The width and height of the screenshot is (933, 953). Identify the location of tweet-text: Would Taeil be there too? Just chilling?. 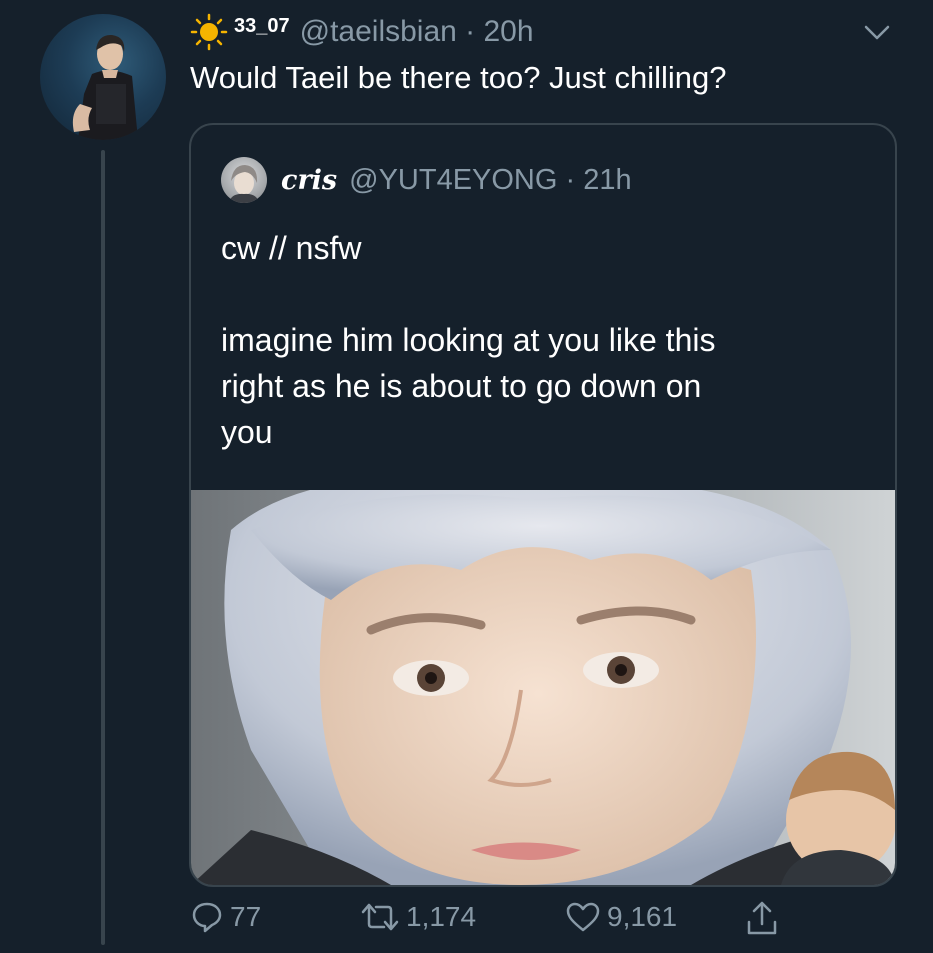
(458, 77).